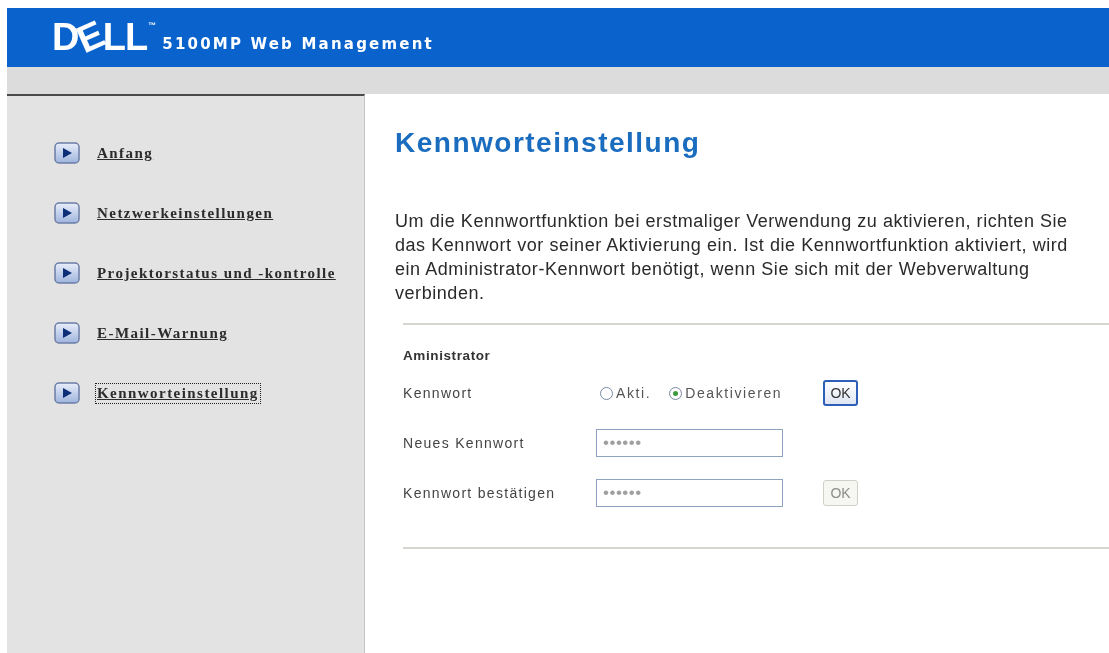 Image resolution: width=1109 pixels, height=653 pixels. What do you see at coordinates (185, 213) in the screenshot?
I see `nav-link: Netzwerkeinstellungen` at bounding box center [185, 213].